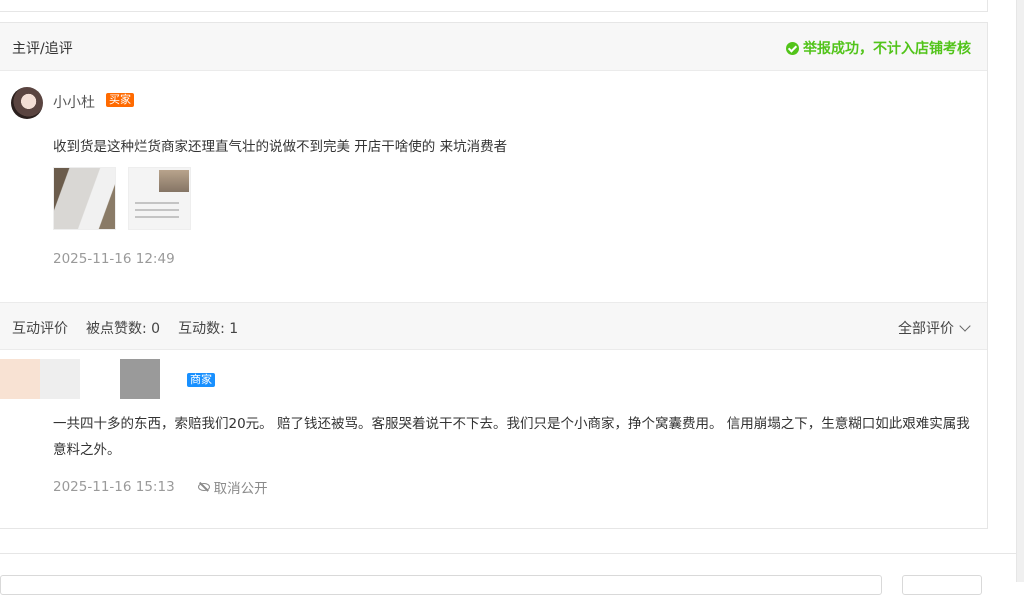  What do you see at coordinates (42, 49) in the screenshot?
I see `section-title: 主评/追评` at bounding box center [42, 49].